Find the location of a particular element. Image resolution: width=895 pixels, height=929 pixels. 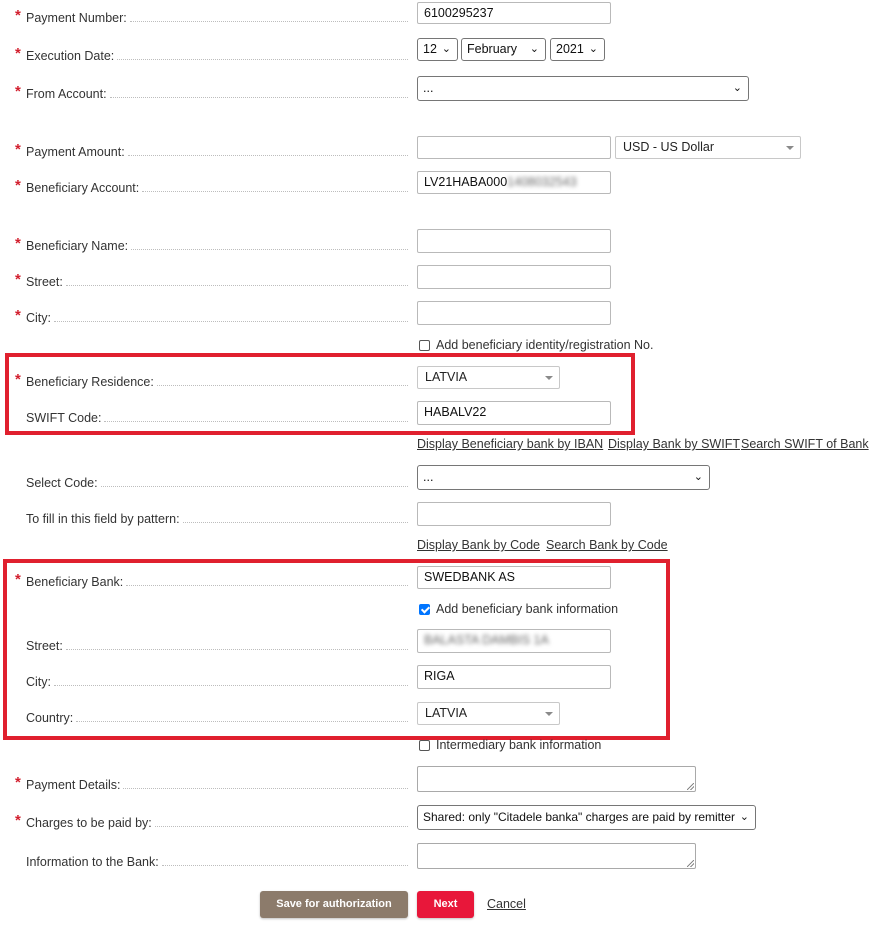

next-button: Next is located at coordinates (445, 904).